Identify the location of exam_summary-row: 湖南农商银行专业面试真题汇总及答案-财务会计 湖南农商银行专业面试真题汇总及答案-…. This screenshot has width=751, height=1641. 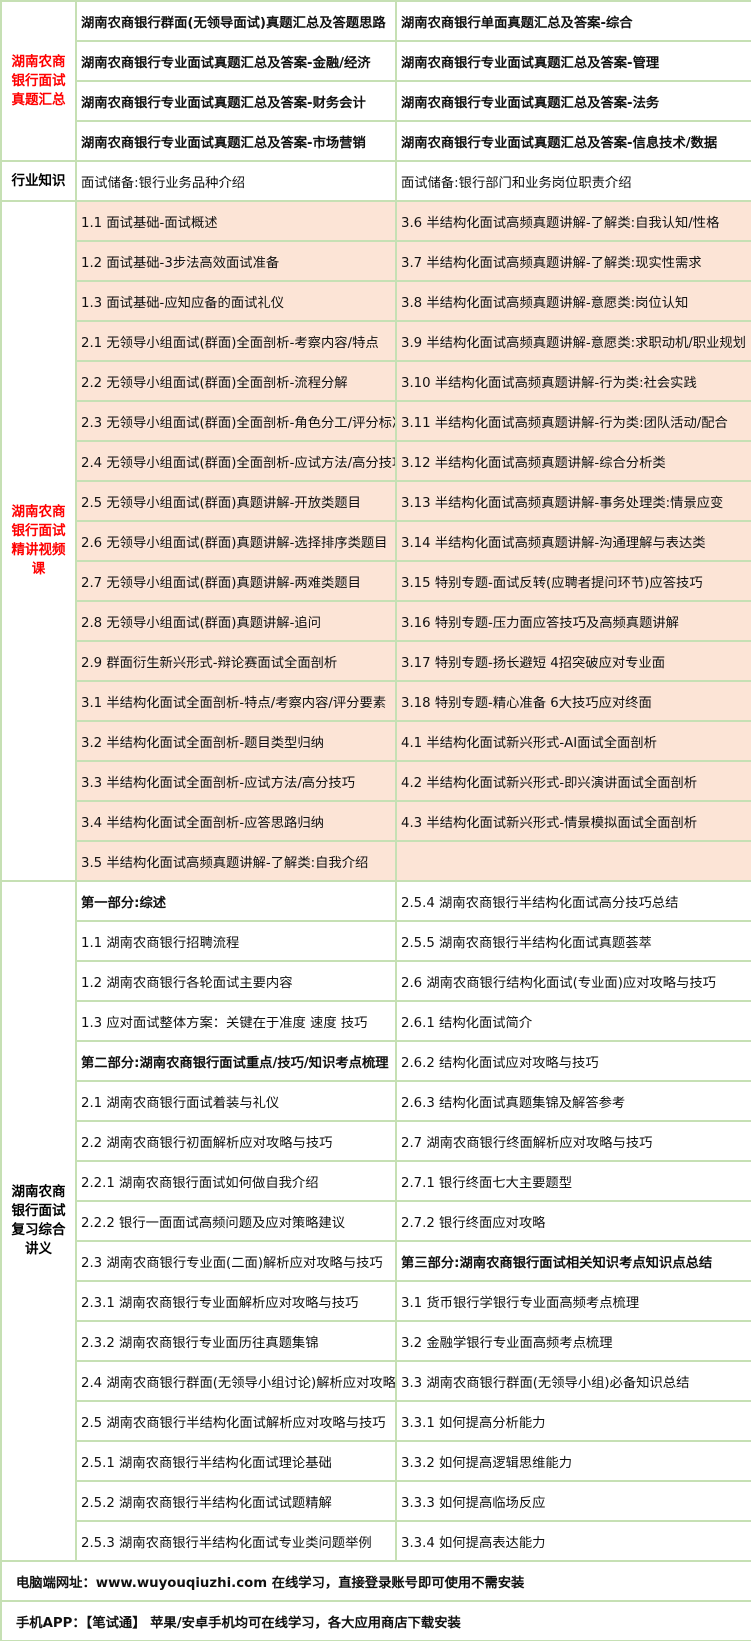
(376, 101).